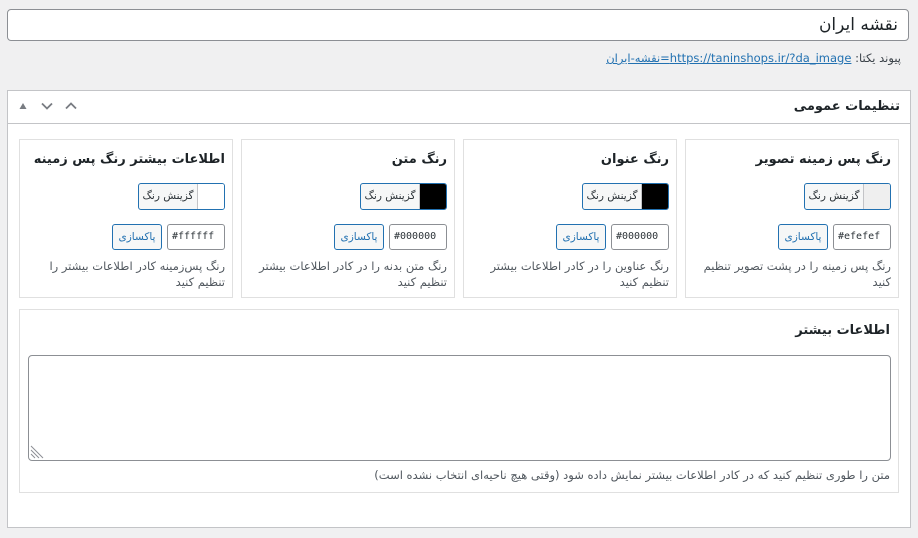  What do you see at coordinates (129, 159) in the screenshot?
I see `card-title: اطلاعات بیشتر رنگ پس زمینه` at bounding box center [129, 159].